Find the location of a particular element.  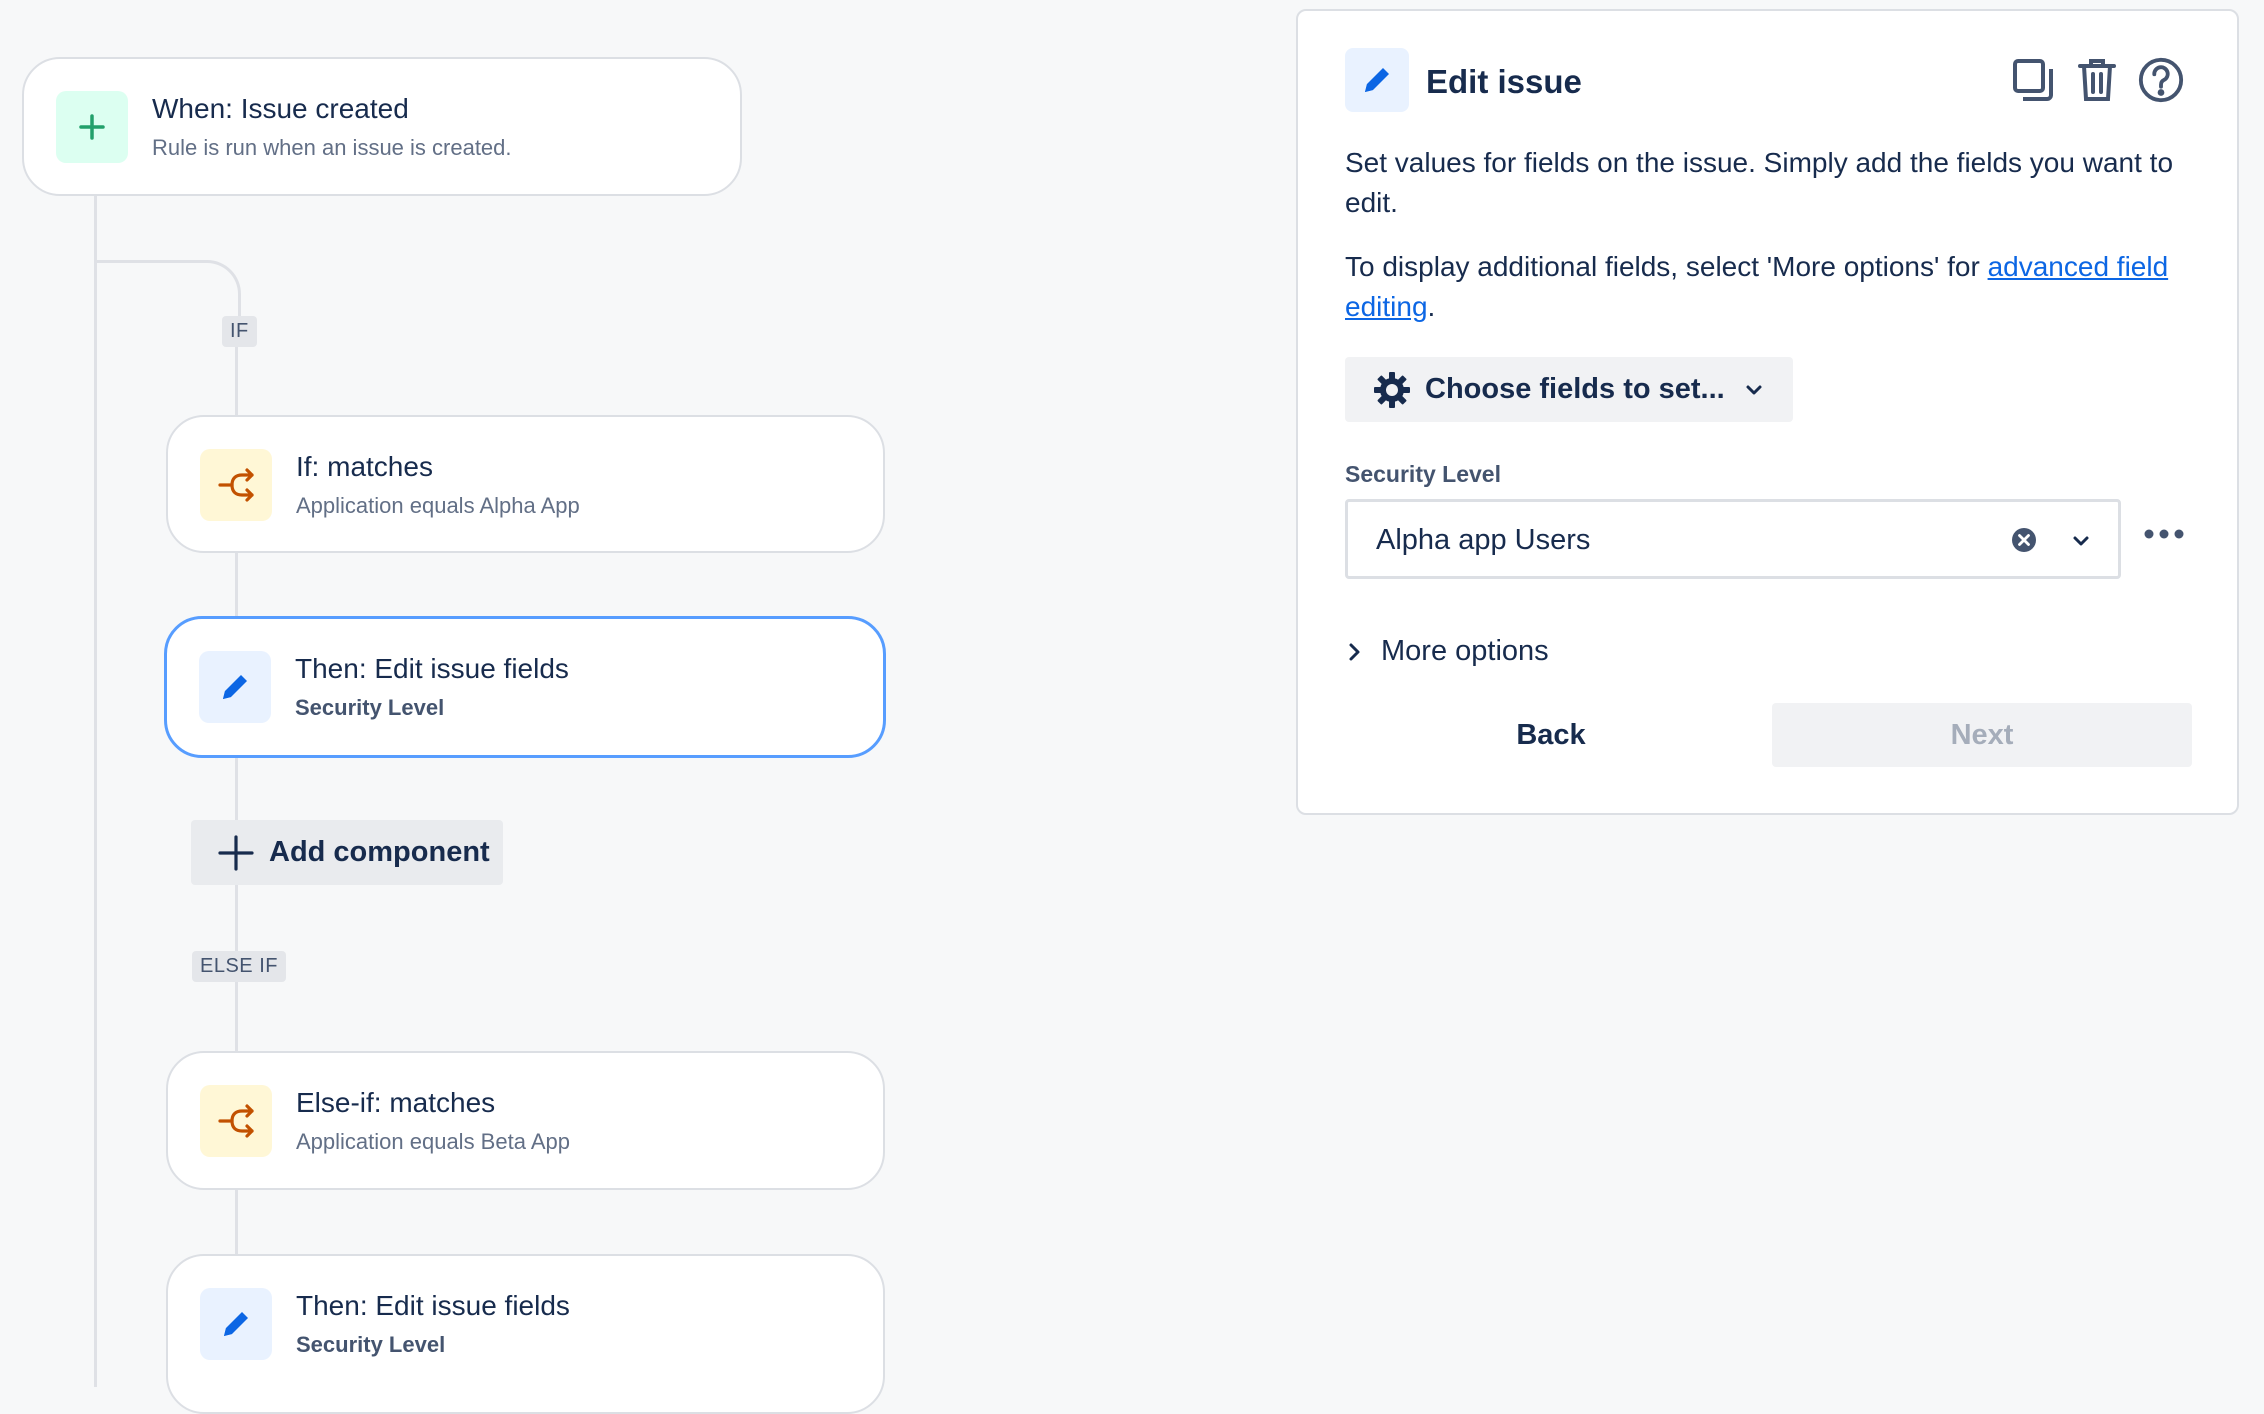

flow-connector-main is located at coordinates (95, 791).